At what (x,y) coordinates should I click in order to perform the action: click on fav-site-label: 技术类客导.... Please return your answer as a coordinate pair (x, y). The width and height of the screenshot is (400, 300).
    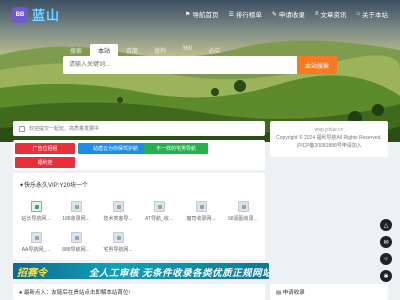
    Looking at the image, I should click on (118, 219).